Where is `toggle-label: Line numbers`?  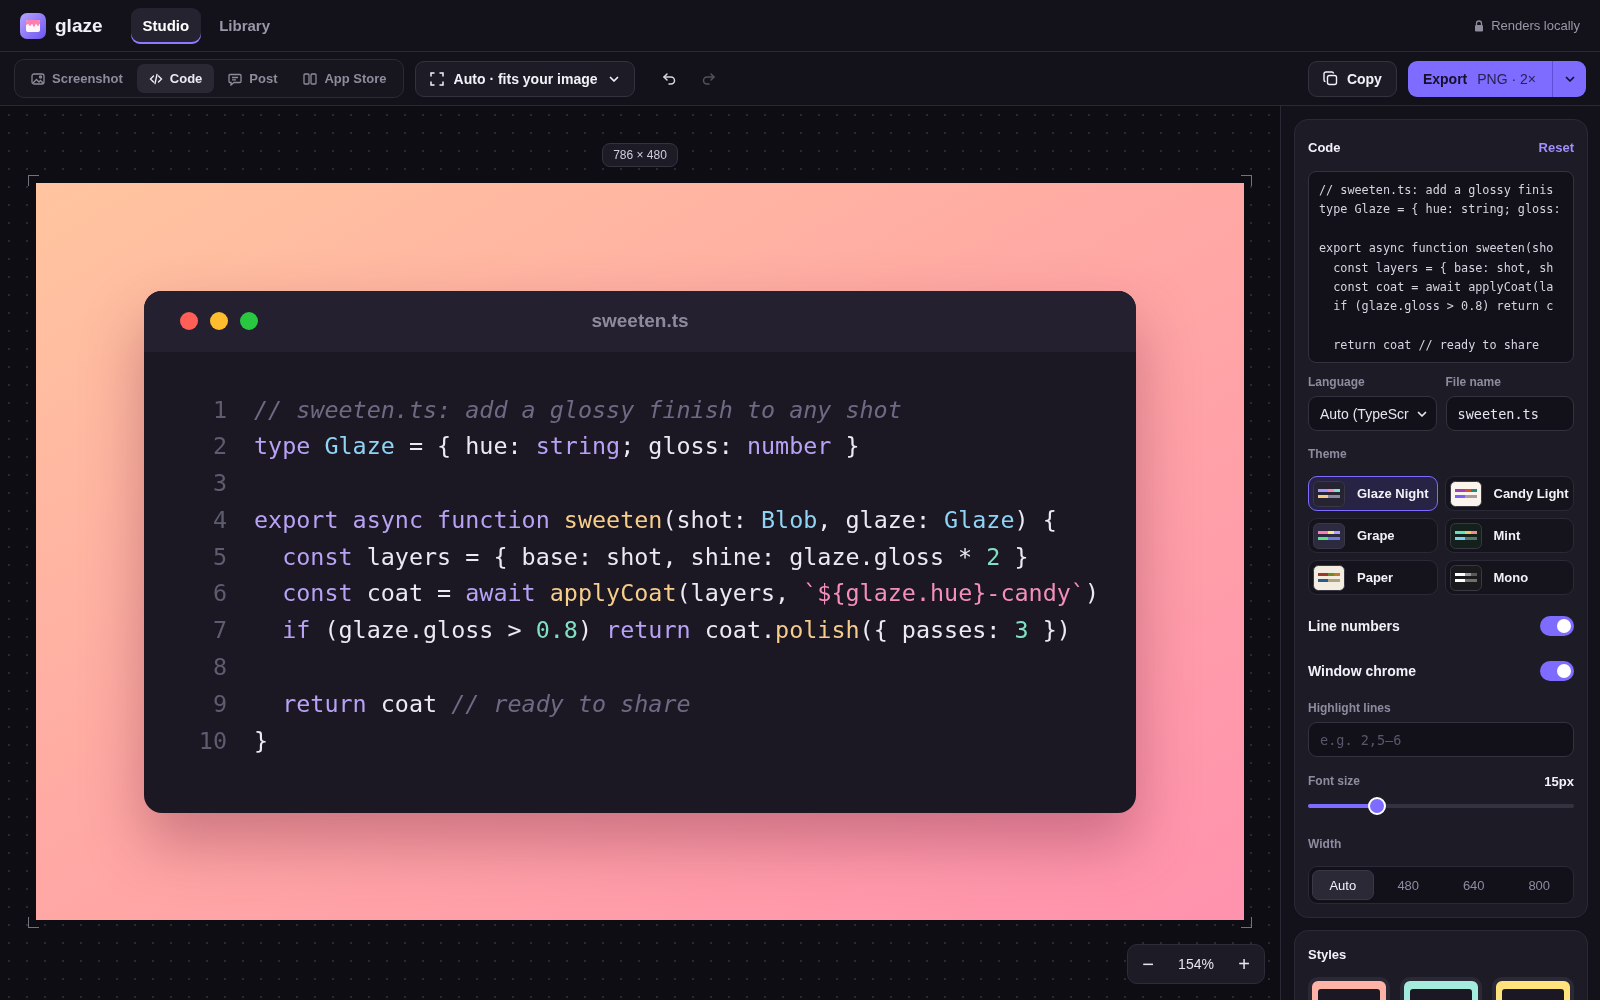
toggle-label: Line numbers is located at coordinates (1354, 625).